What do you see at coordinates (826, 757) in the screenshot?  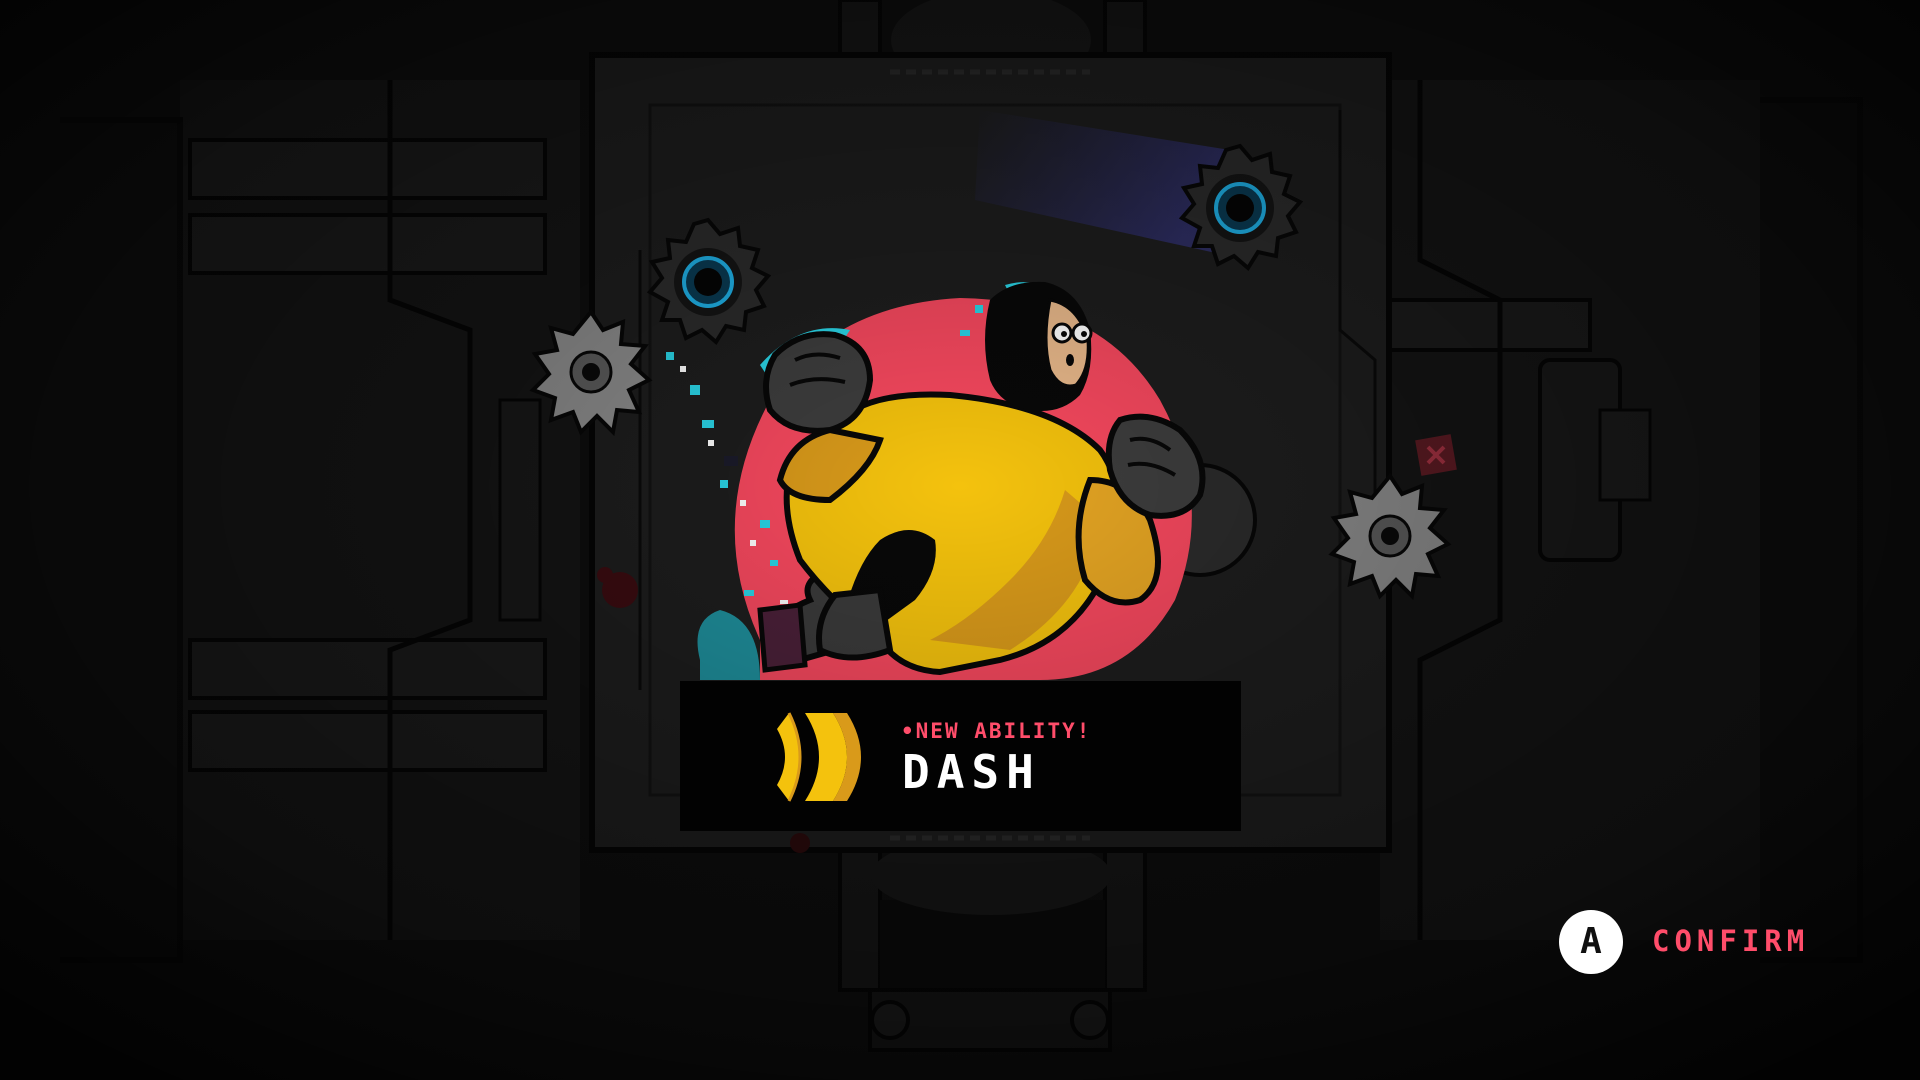 I see `dash-chevron-icon` at bounding box center [826, 757].